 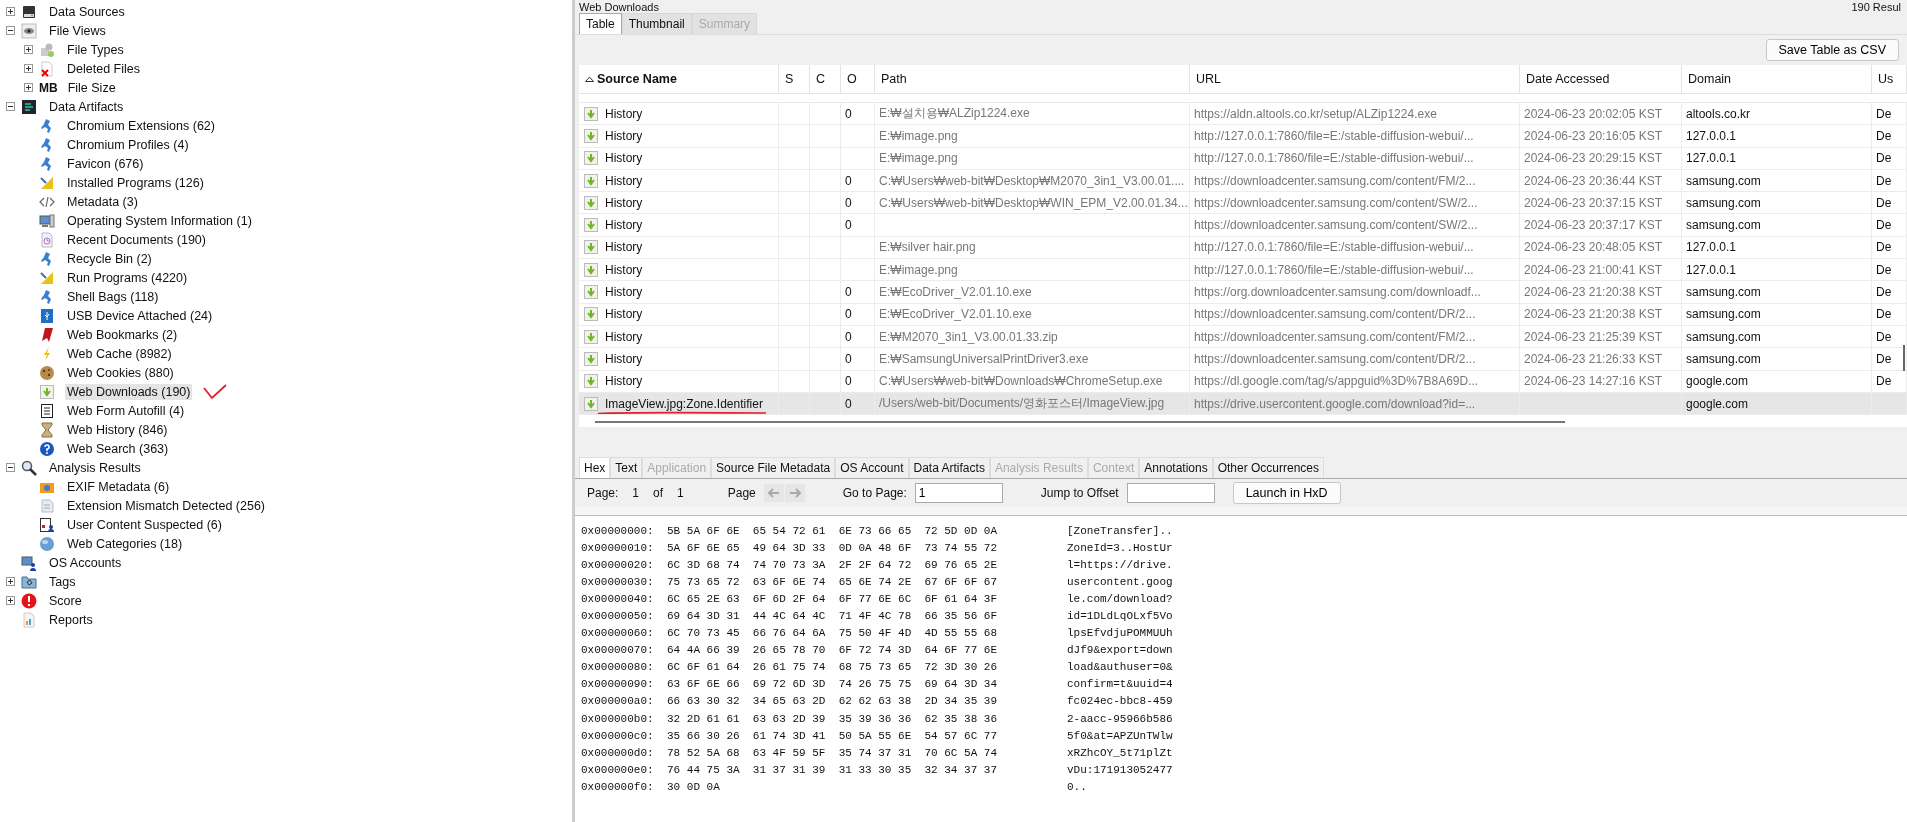 I want to click on column-header: Us, so click(x=1889, y=79).